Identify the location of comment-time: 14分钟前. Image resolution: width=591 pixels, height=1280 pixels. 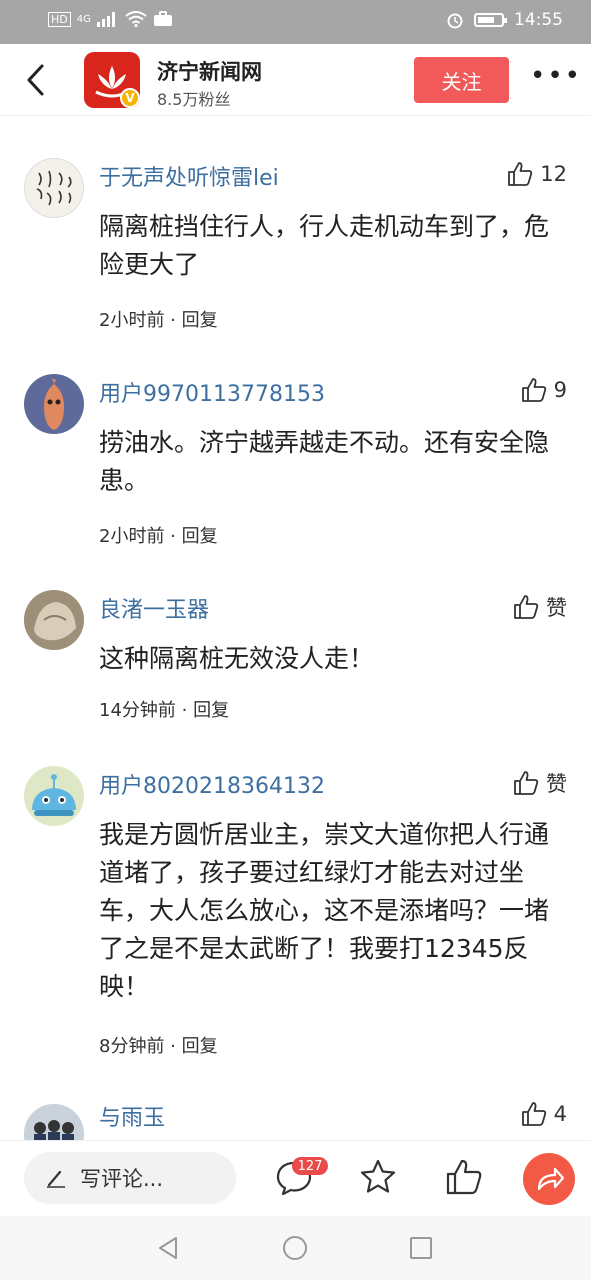
(137, 710).